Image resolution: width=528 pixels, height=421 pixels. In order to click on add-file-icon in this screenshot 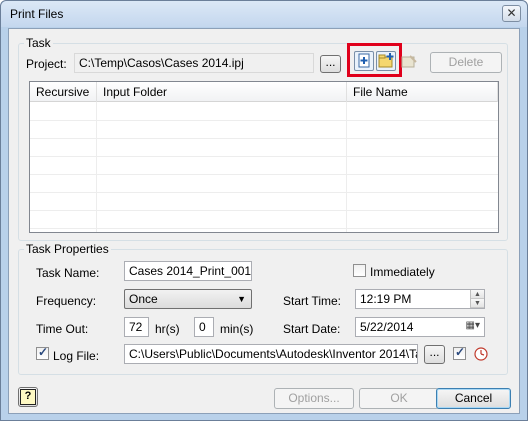, I will do `click(364, 60)`.